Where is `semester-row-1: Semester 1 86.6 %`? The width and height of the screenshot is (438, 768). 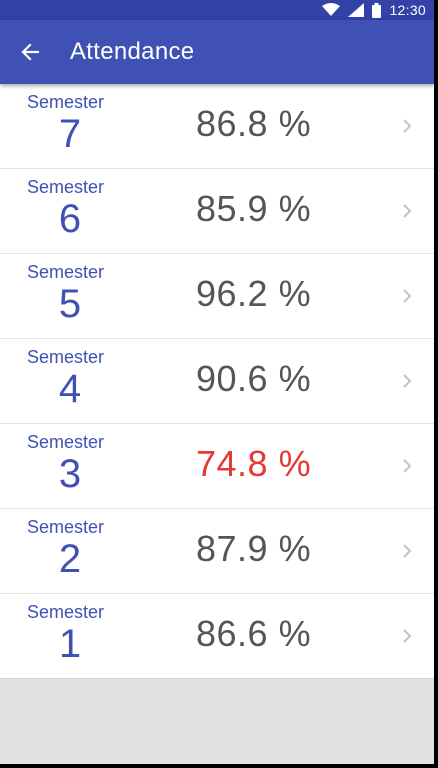
semester-row-1: Semester 1 86.6 % is located at coordinates (217, 636).